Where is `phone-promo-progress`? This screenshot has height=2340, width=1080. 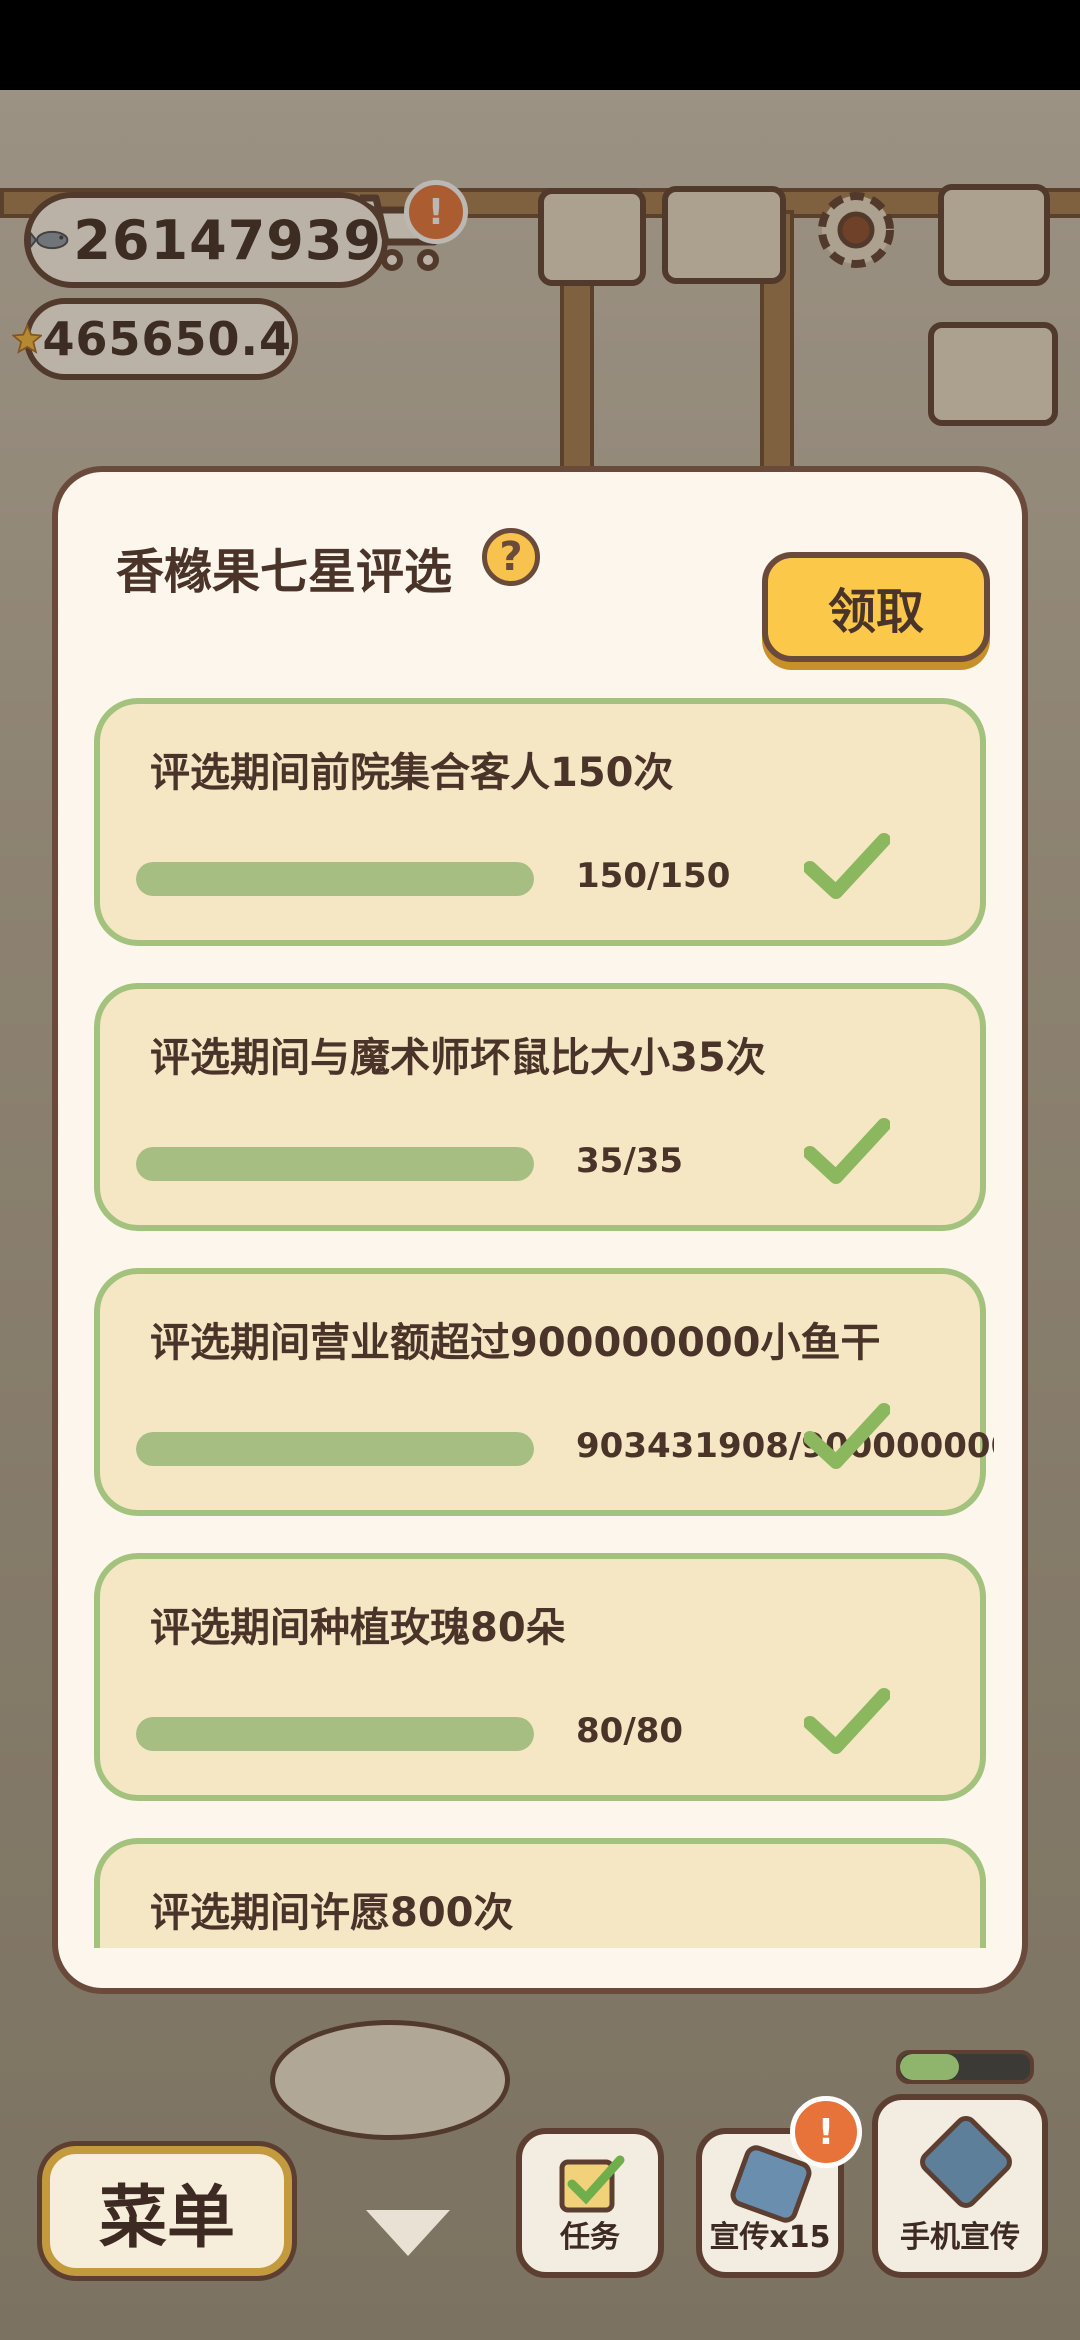
phone-promo-progress is located at coordinates (965, 2067).